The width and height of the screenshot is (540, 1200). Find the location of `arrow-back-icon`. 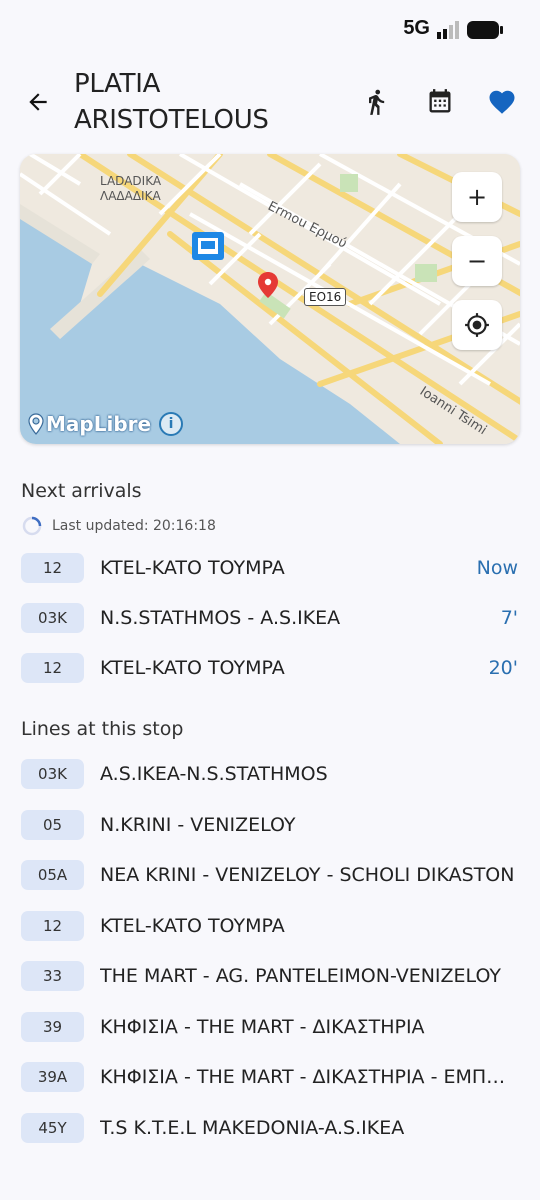

arrow-back-icon is located at coordinates (38, 102).